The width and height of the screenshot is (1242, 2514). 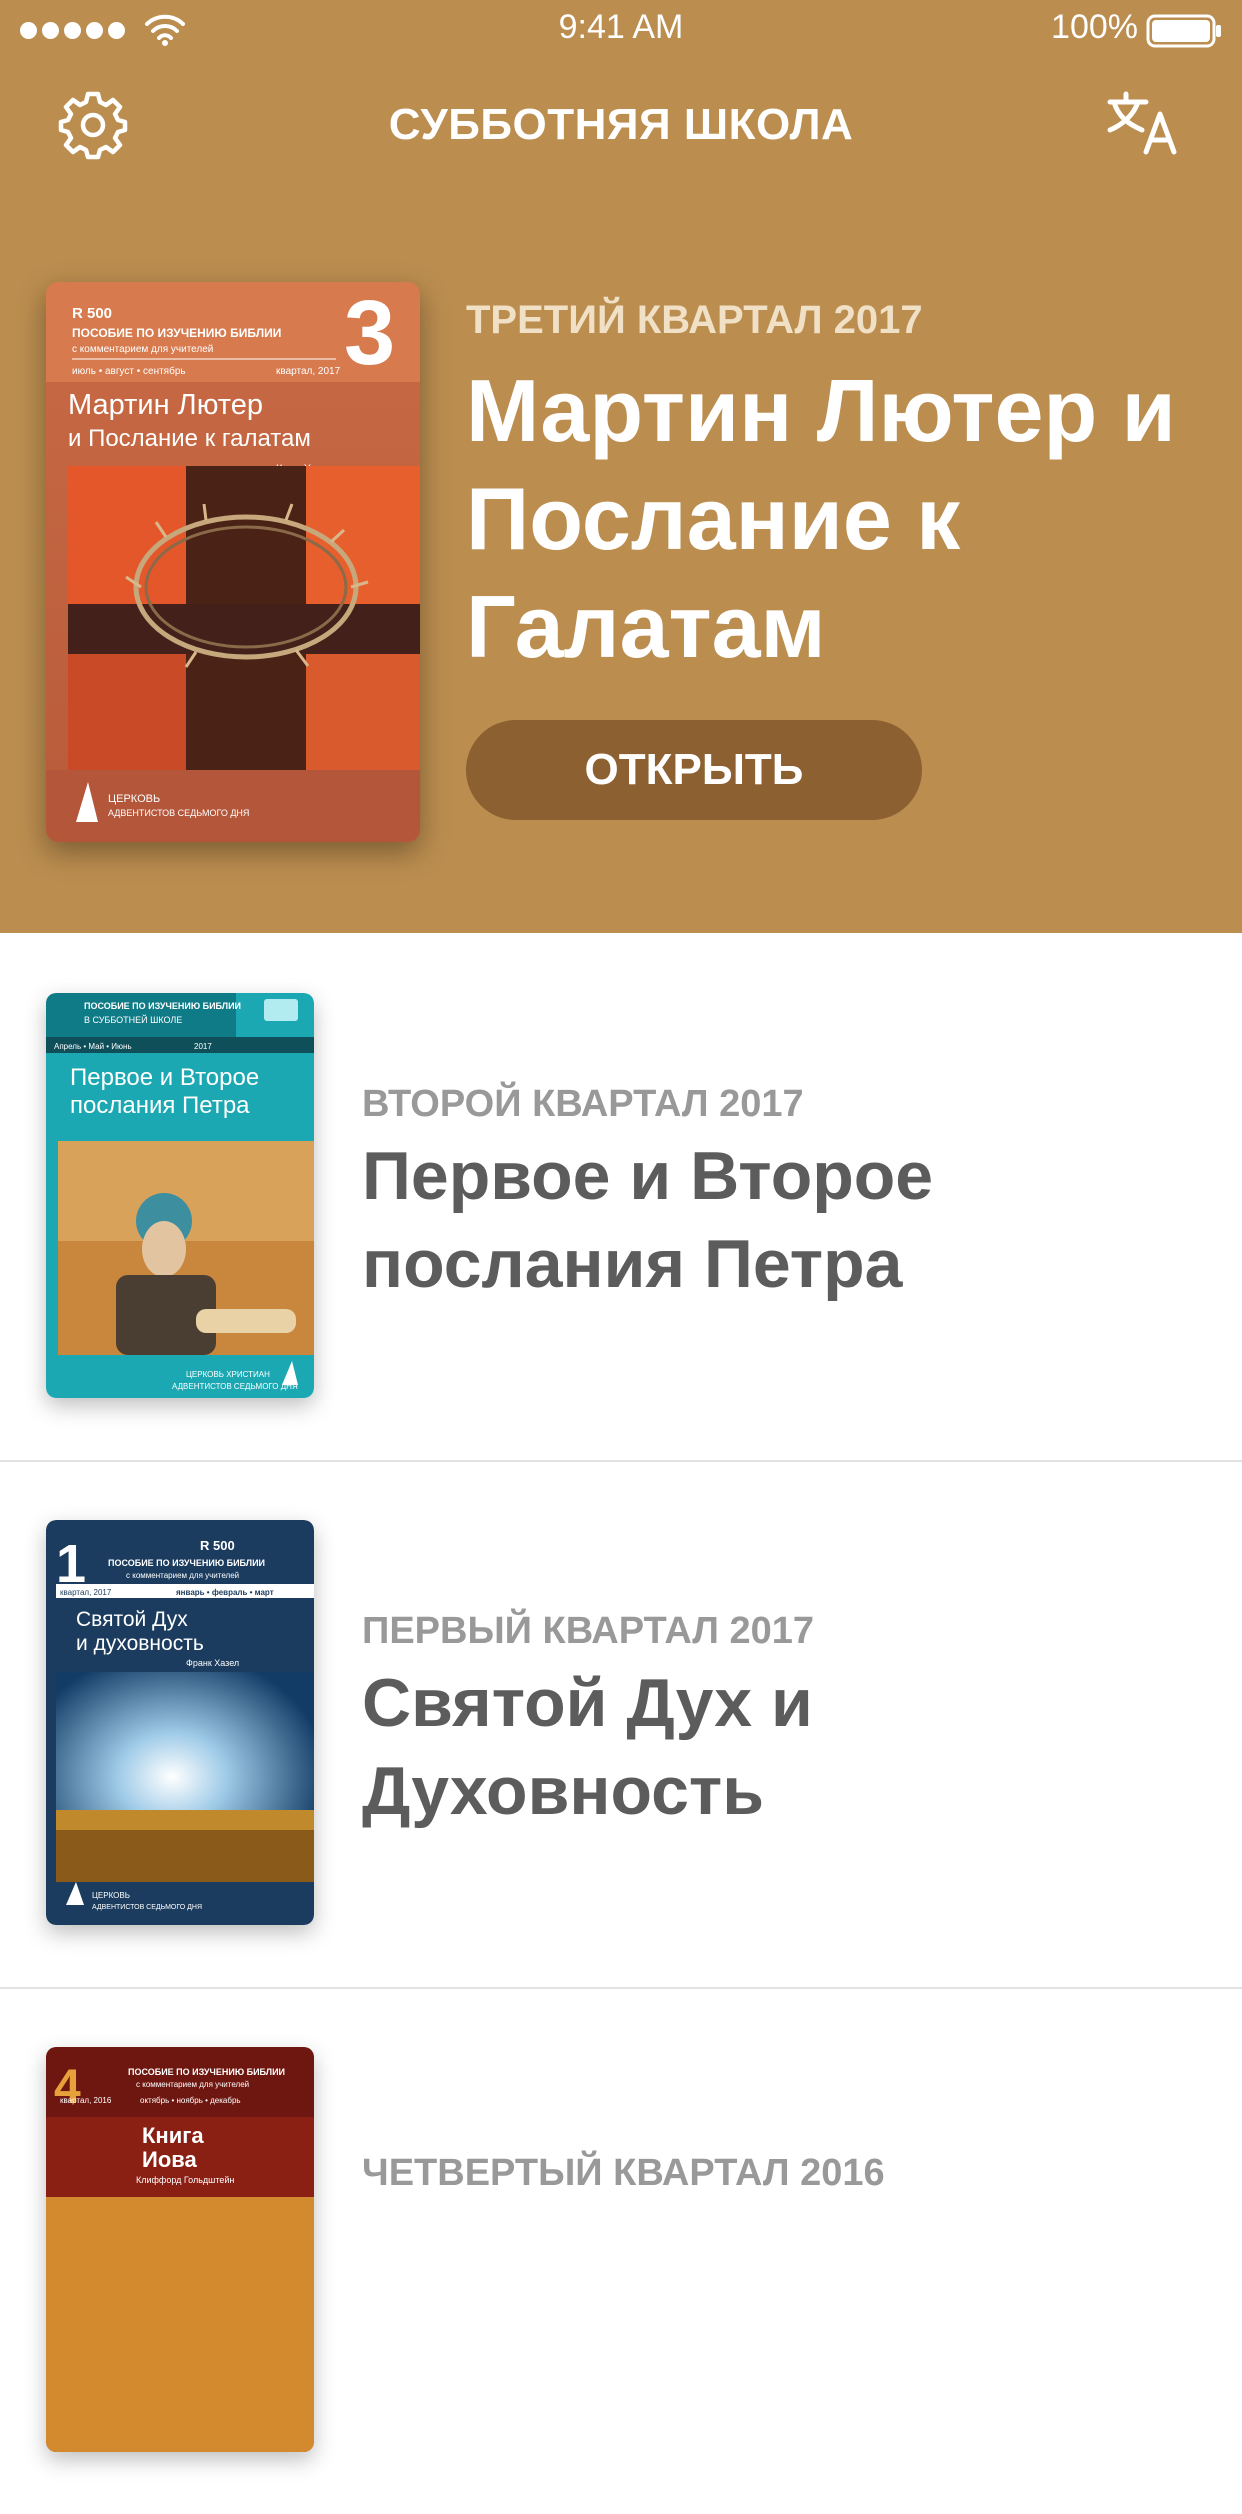 I want to click on quarterly-title: Святой Дух и Духовность, so click(x=587, y=1747).